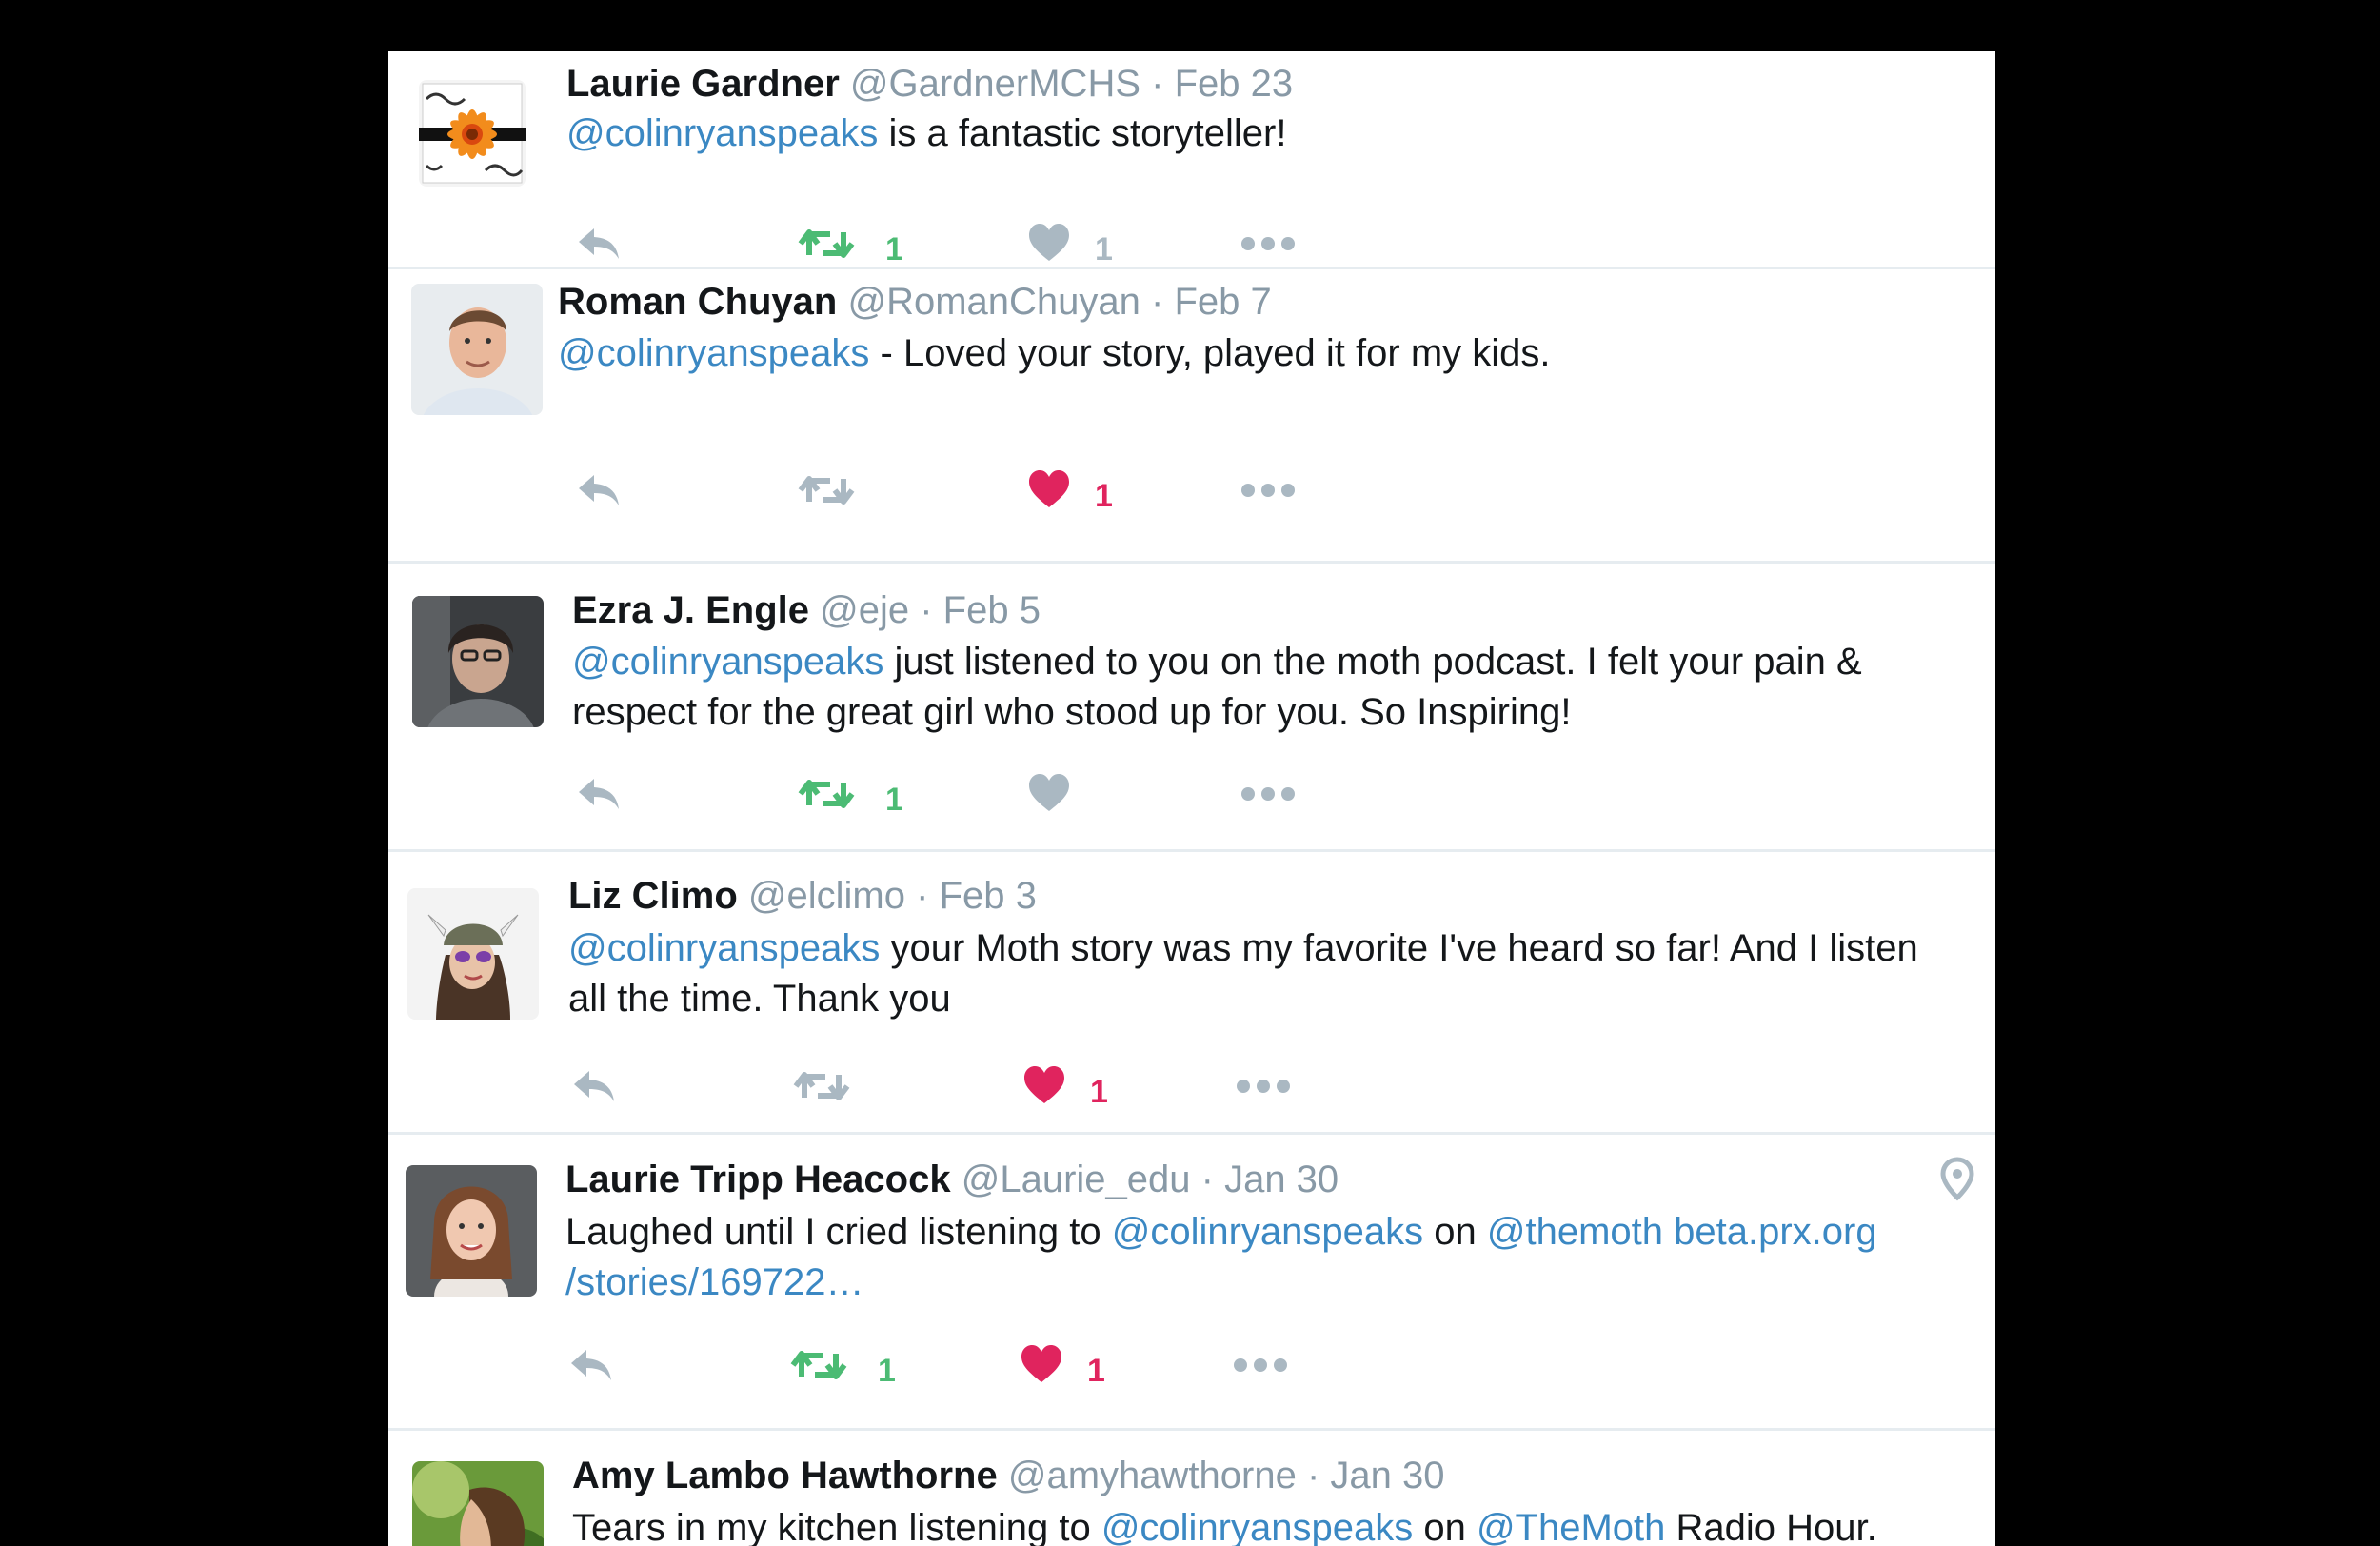 The height and width of the screenshot is (1546, 2380). I want to click on user-handle: @eje, so click(864, 610).